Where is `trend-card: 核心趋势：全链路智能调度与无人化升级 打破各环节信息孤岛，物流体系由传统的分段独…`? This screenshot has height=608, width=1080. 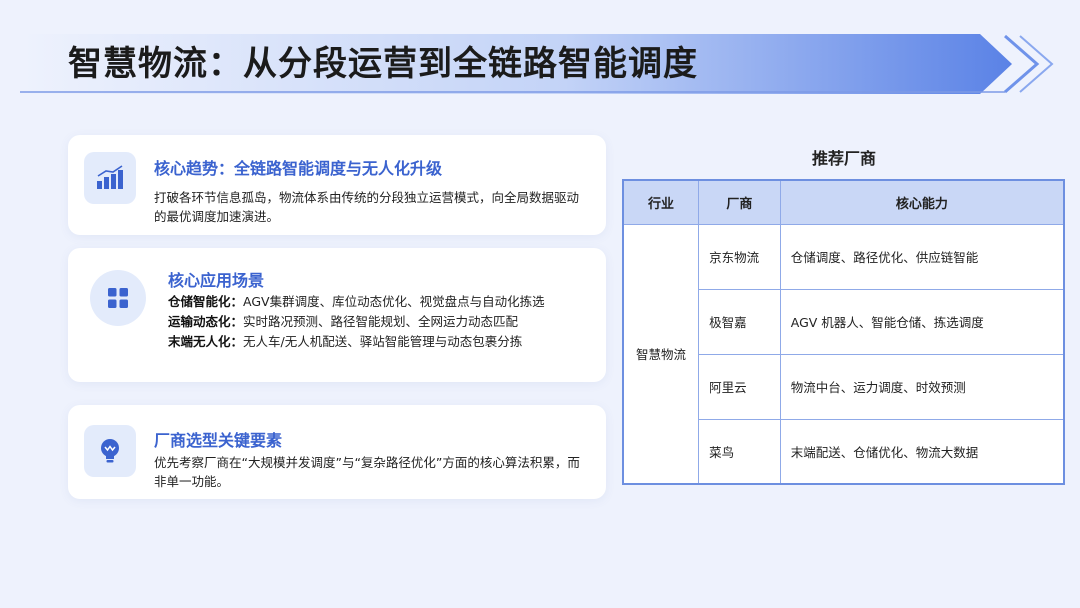 trend-card: 核心趋势：全链路智能调度与无人化升级 打破各环节信息孤岛，物流体系由传统的分段独… is located at coordinates (337, 185).